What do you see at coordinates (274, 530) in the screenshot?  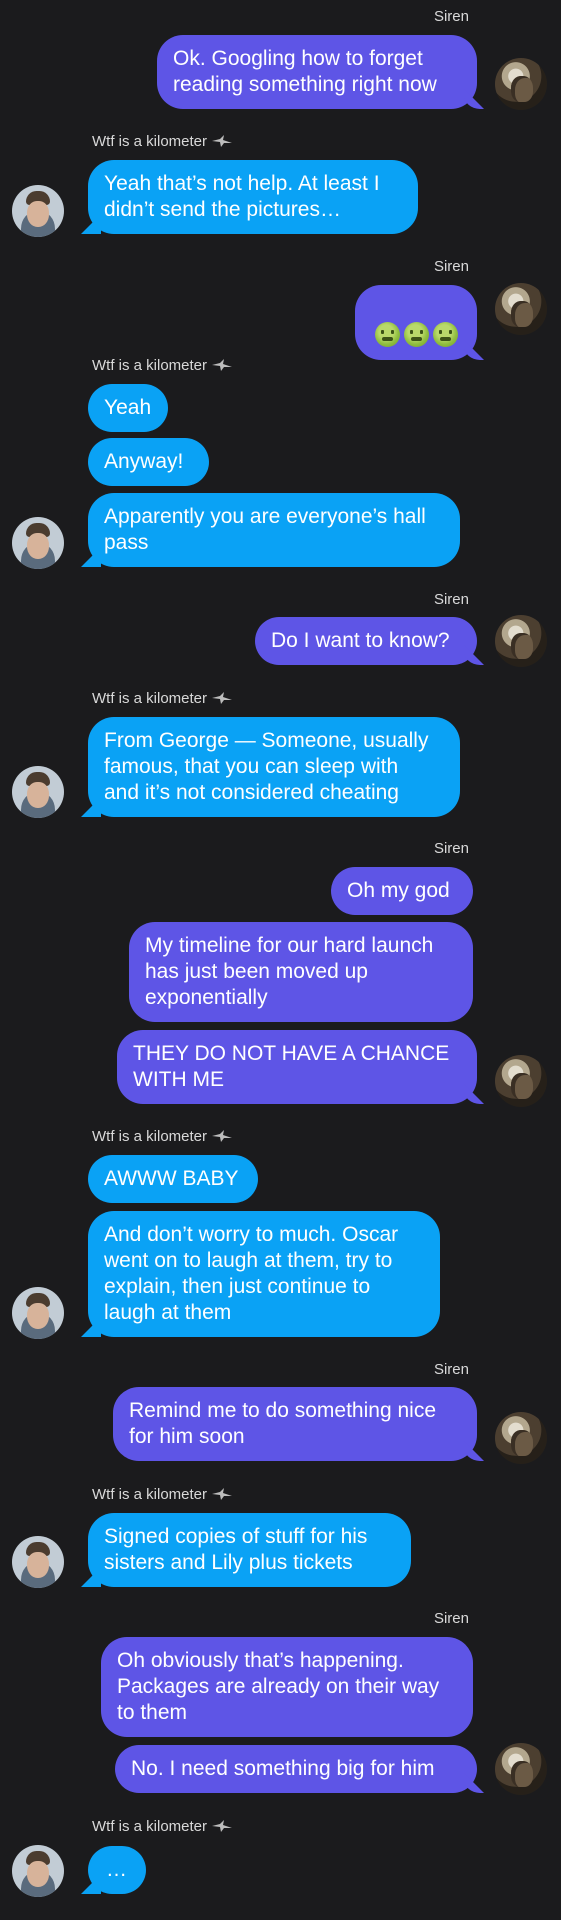 I see `message-bubble-incoming: Apparently you are everyone’s hall pass` at bounding box center [274, 530].